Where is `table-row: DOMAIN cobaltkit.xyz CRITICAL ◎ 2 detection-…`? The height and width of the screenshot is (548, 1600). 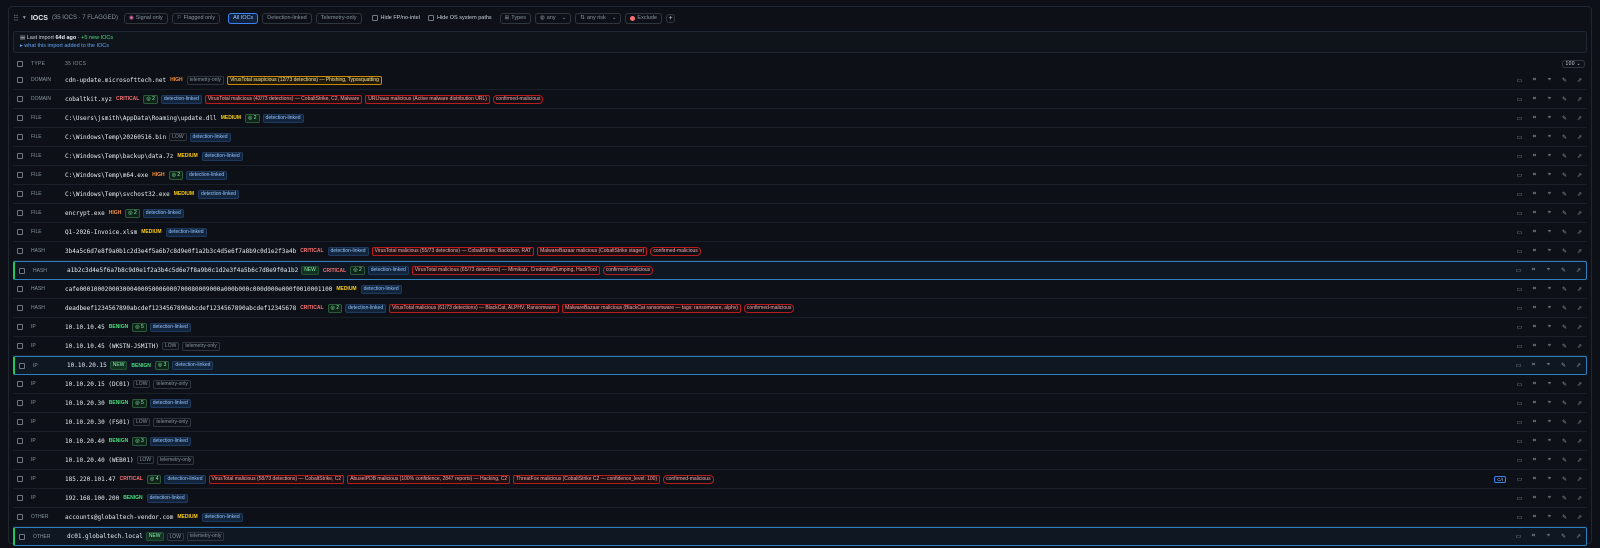
table-row: DOMAIN cobaltkit.xyz CRITICAL ◎ 2 detection-… is located at coordinates (800, 99).